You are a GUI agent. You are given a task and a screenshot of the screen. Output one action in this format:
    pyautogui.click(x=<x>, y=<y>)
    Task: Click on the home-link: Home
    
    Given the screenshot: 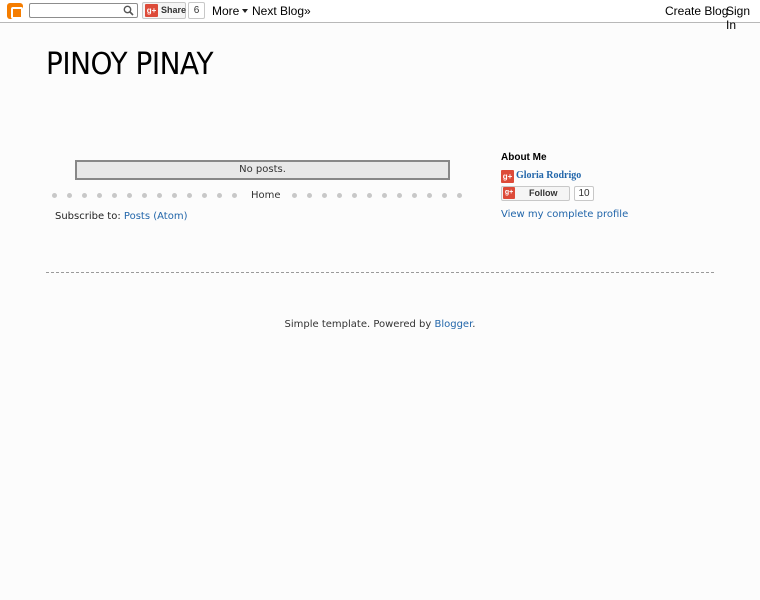 What is the action you would take?
    pyautogui.click(x=266, y=195)
    